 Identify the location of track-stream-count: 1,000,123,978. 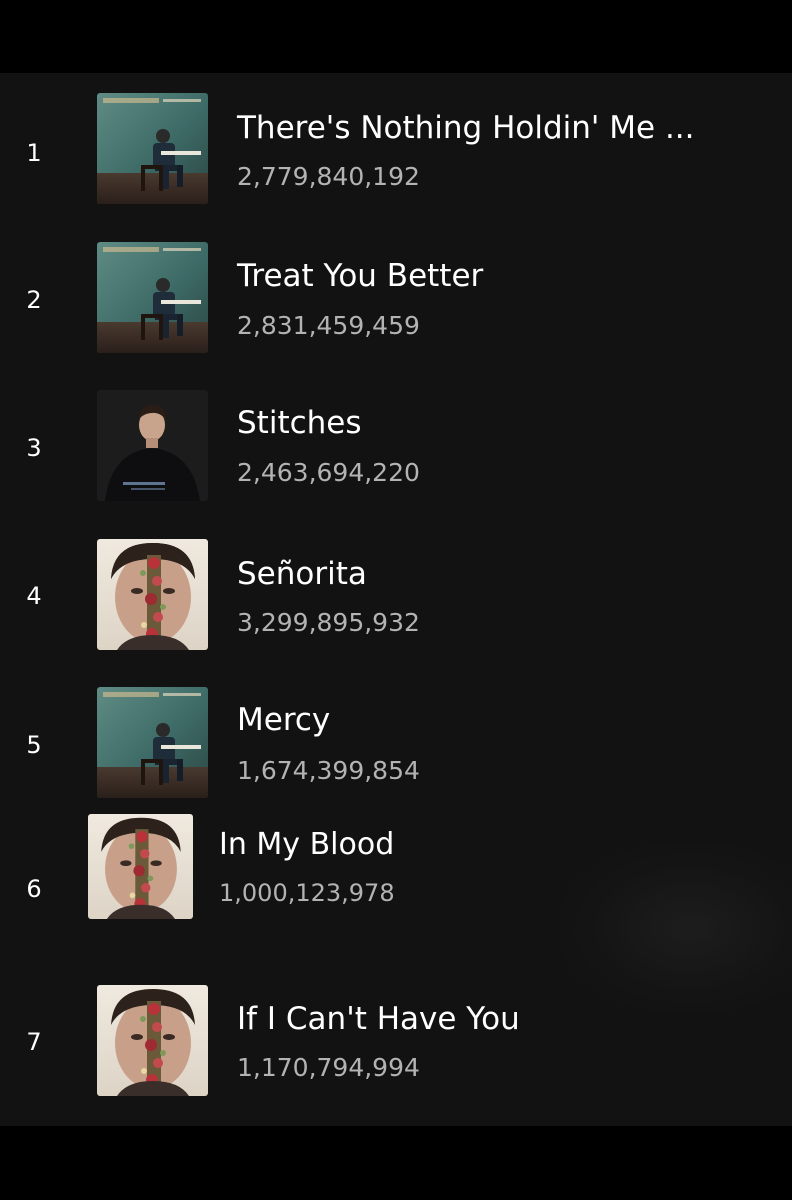
(307, 893).